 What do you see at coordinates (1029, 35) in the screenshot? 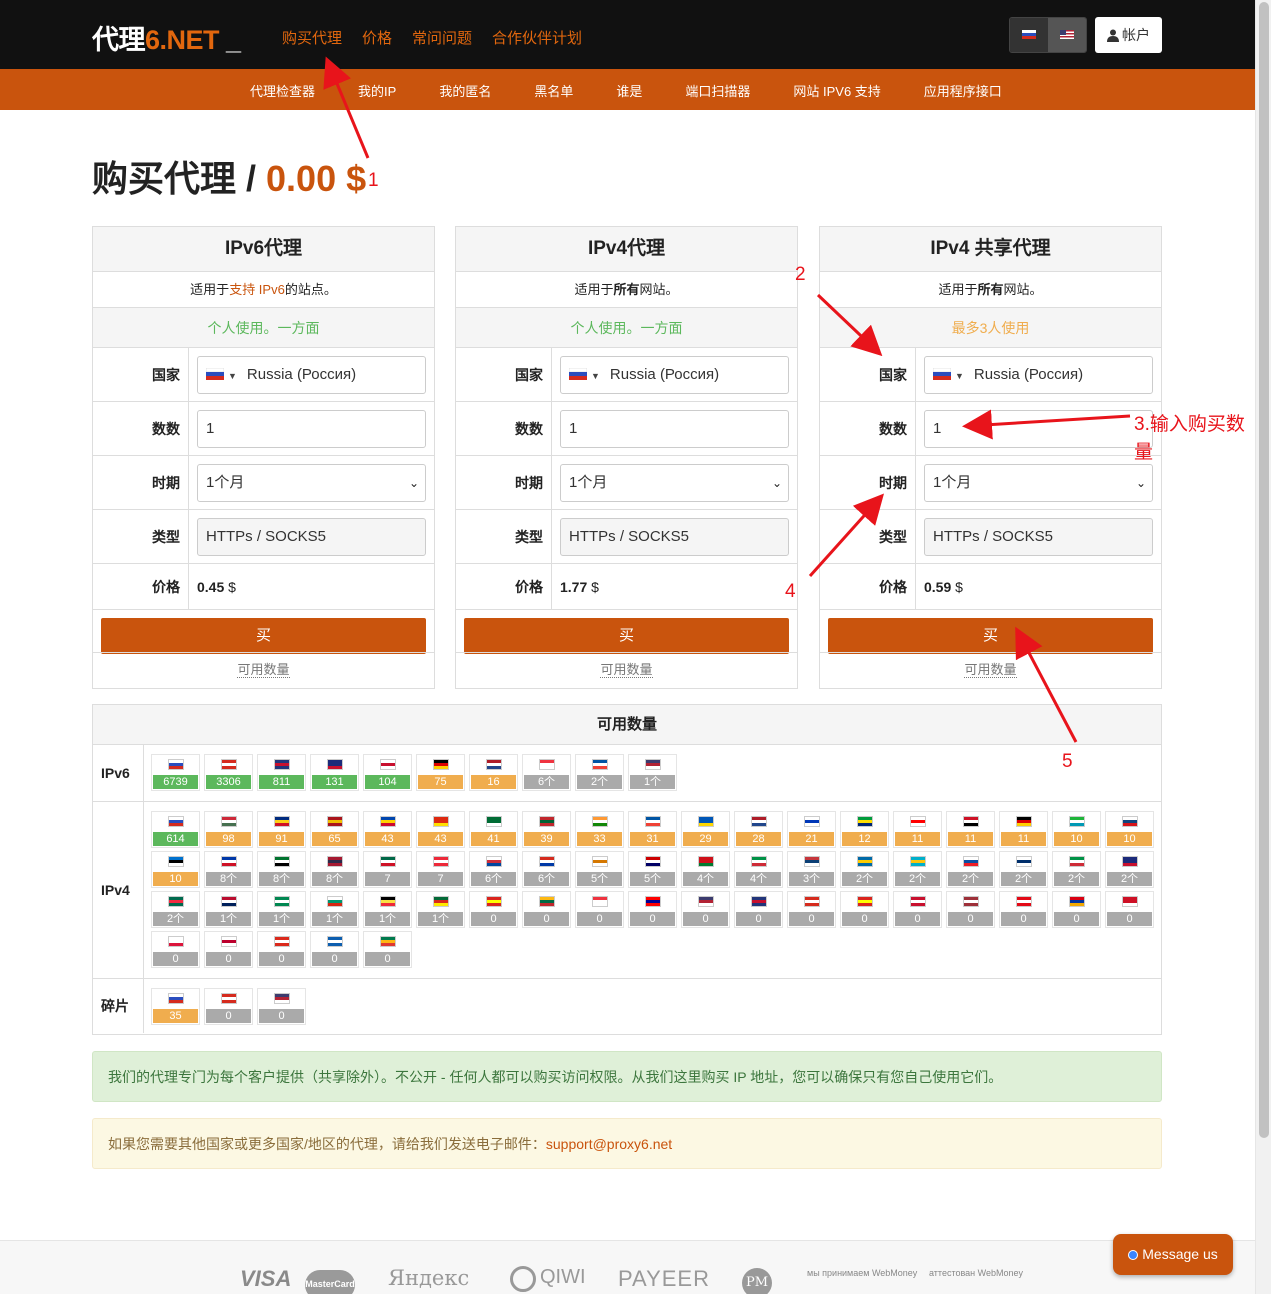
I see `lang-ru-button` at bounding box center [1029, 35].